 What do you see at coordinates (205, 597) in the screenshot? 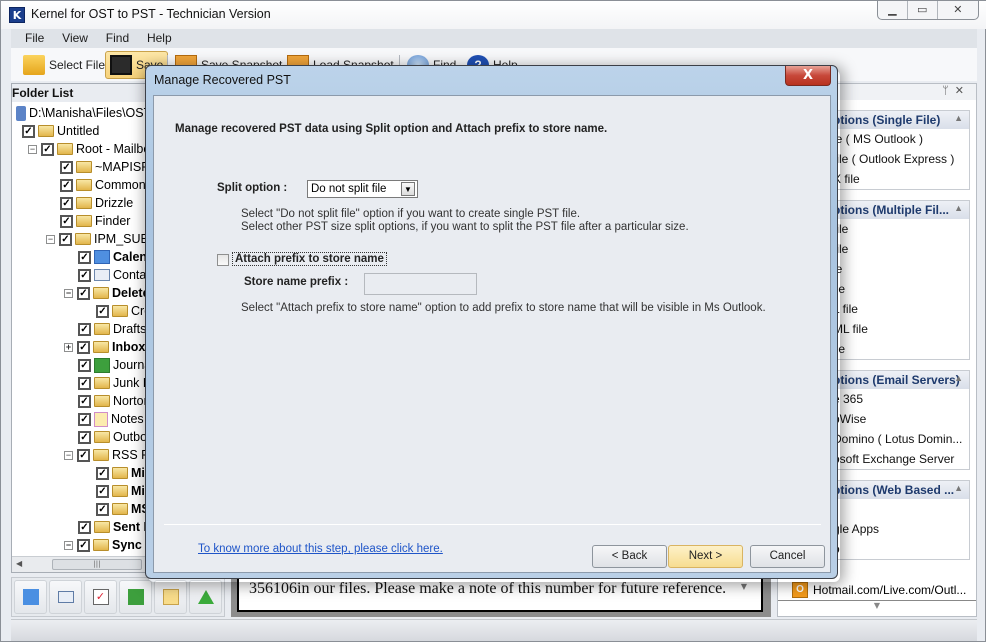
I see `nav-up-button` at bounding box center [205, 597].